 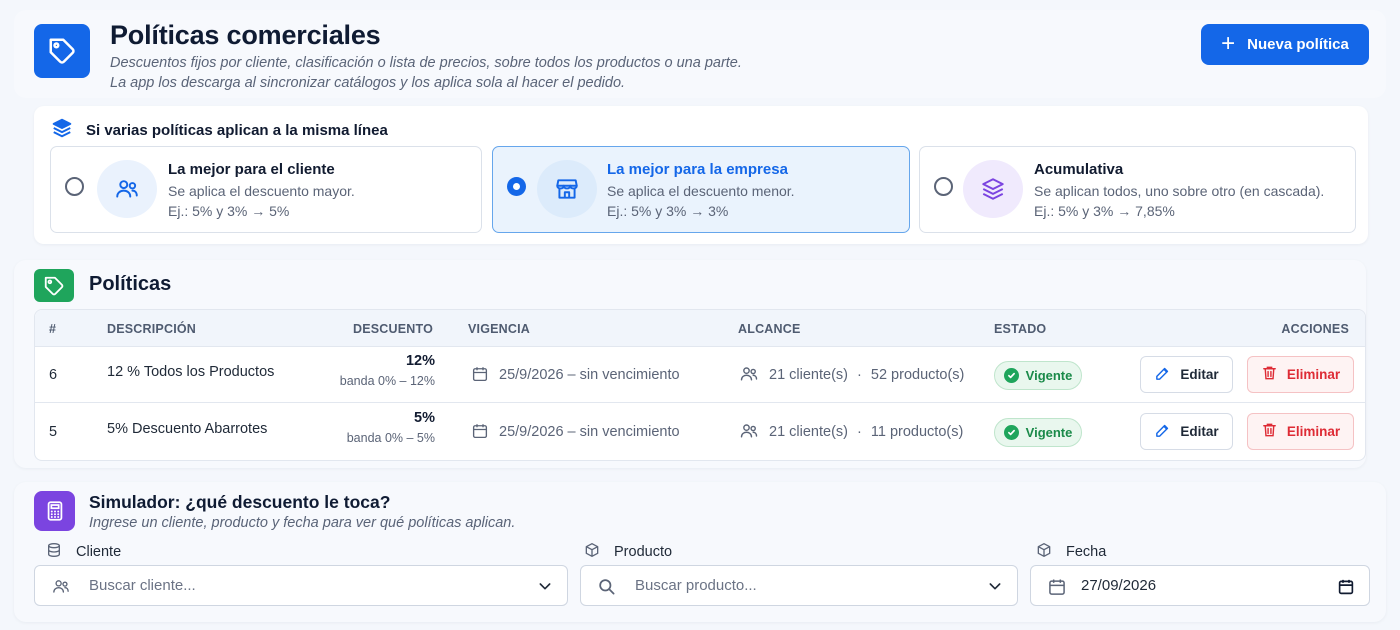 I want to click on row-validity: 25/9/2026 – sin vencimiento, so click(x=589, y=375).